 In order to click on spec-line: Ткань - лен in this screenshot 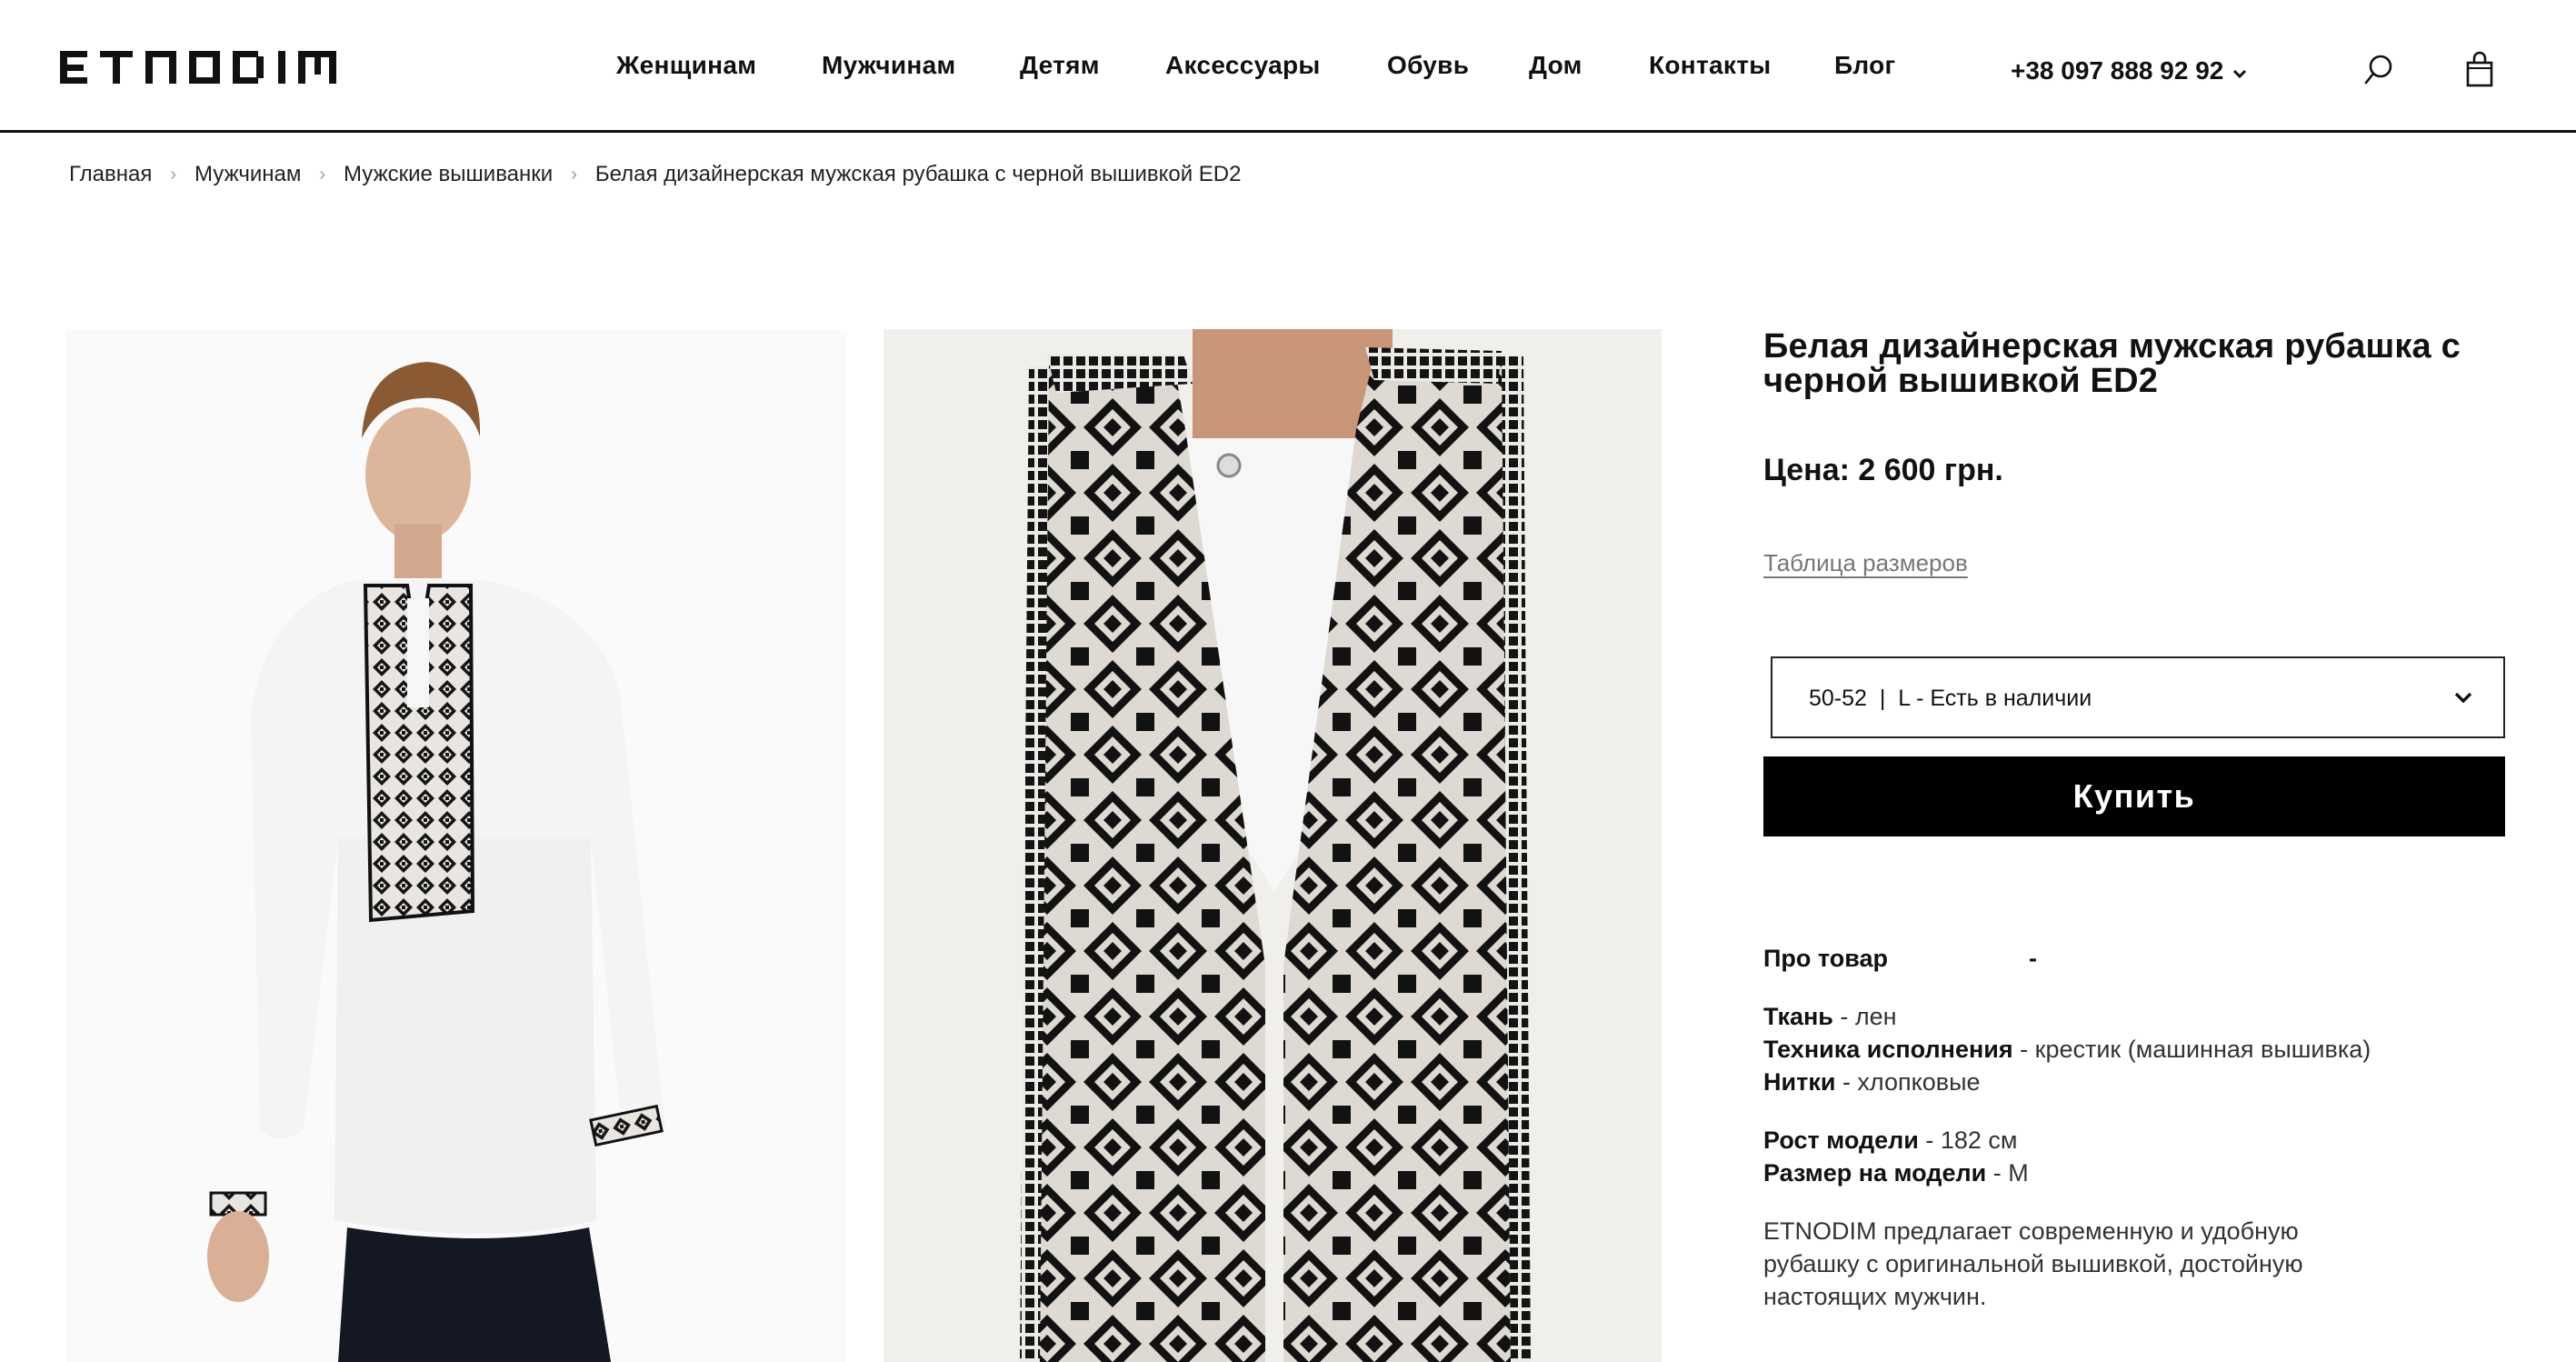, I will do `click(2136, 1016)`.